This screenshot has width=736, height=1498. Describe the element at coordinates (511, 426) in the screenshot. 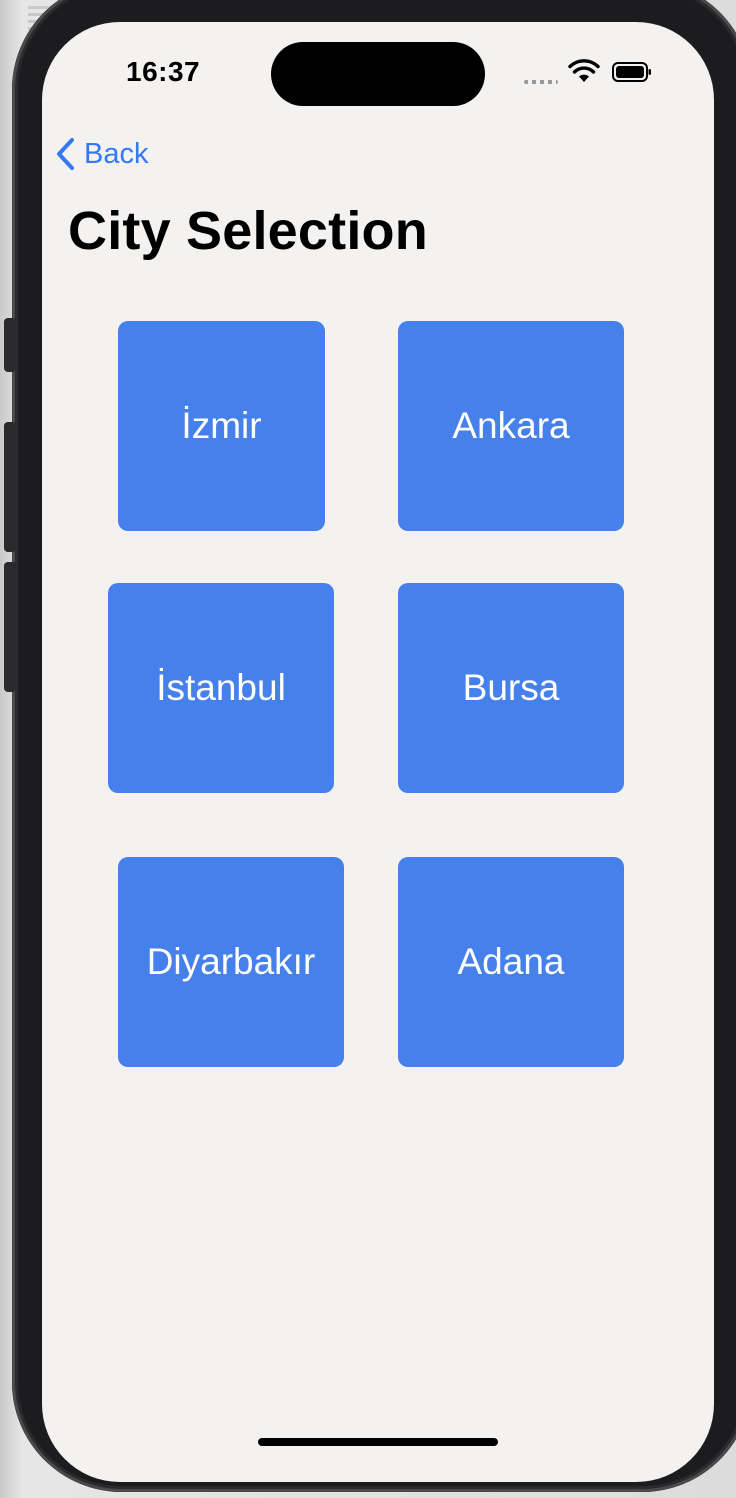

I see `city-button-ankara: Ankara` at that location.